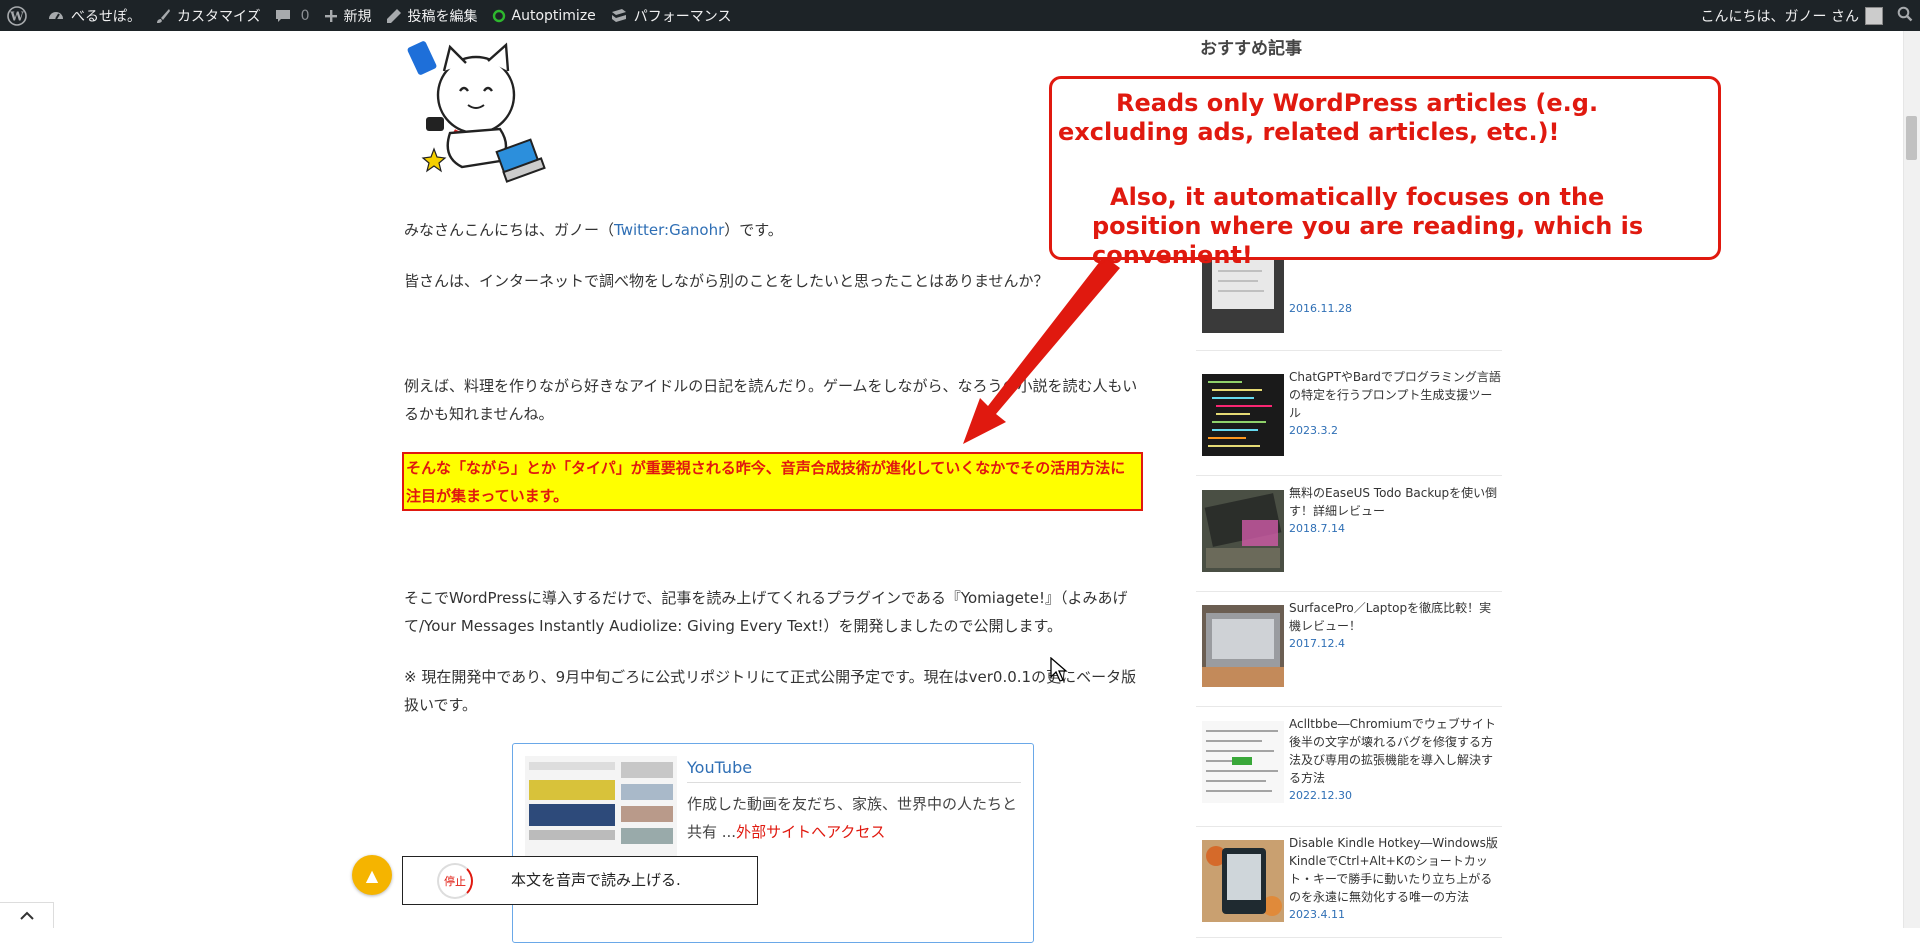 The image size is (1920, 943). I want to click on sidebar-article-card: SurfacePro／Laptopを徹底比較！実機レビュー！ 2017.12.4, so click(1349, 653).